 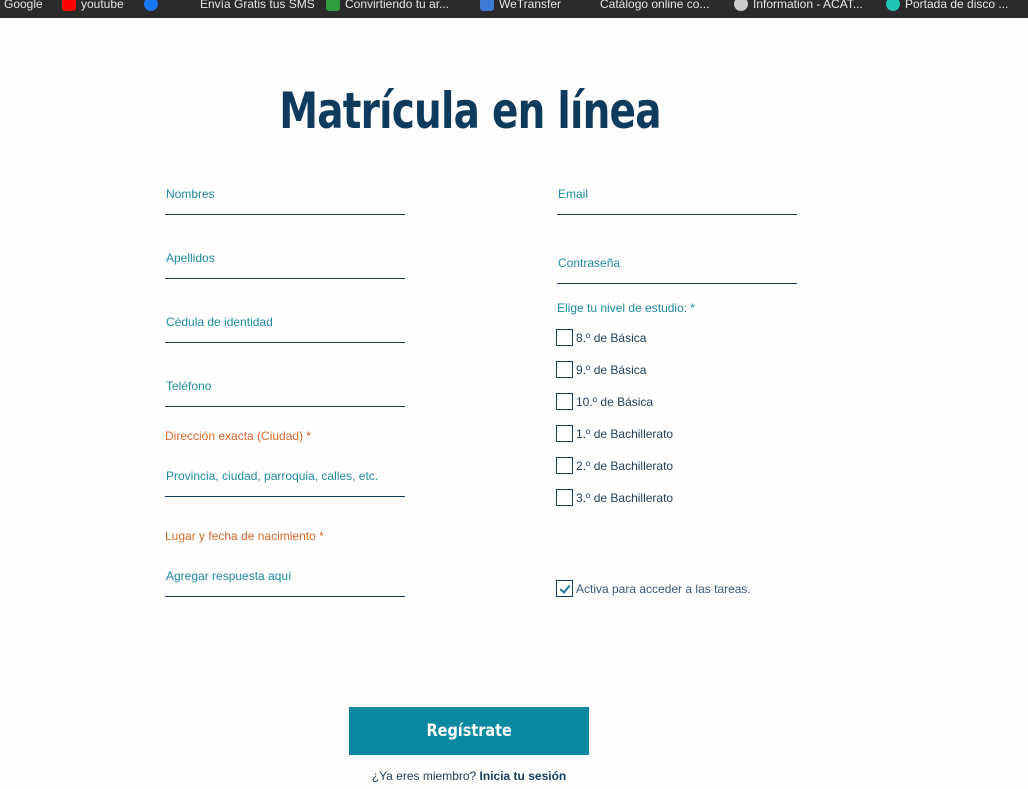 I want to click on lugar-placeholder: Agregar respuesta aquí, so click(x=229, y=576).